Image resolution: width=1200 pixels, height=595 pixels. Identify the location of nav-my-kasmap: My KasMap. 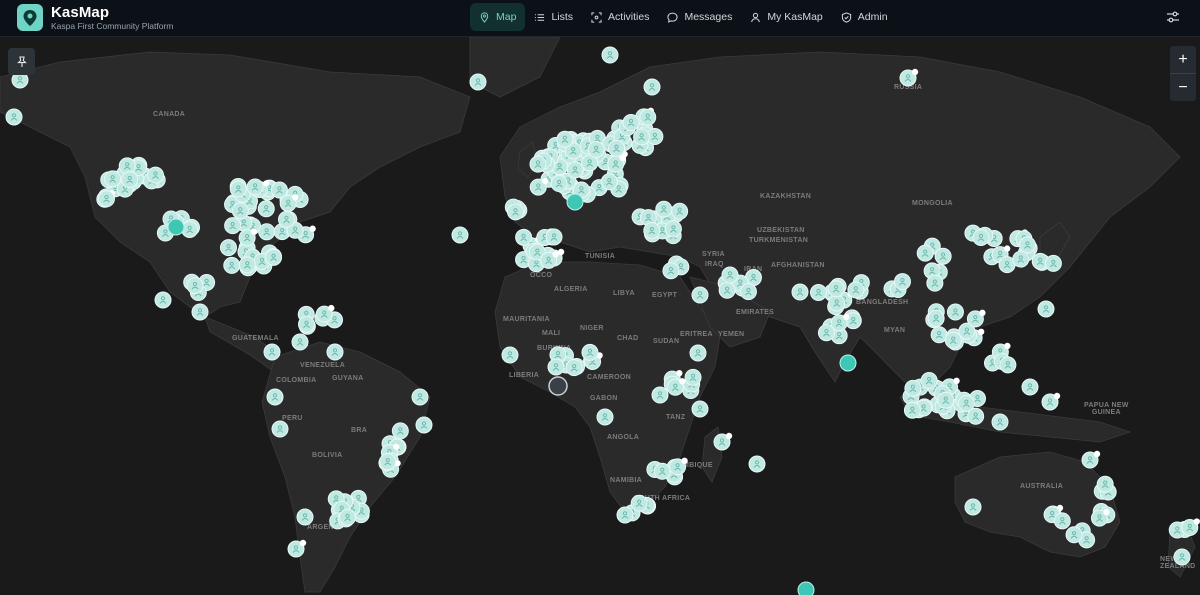
(786, 17).